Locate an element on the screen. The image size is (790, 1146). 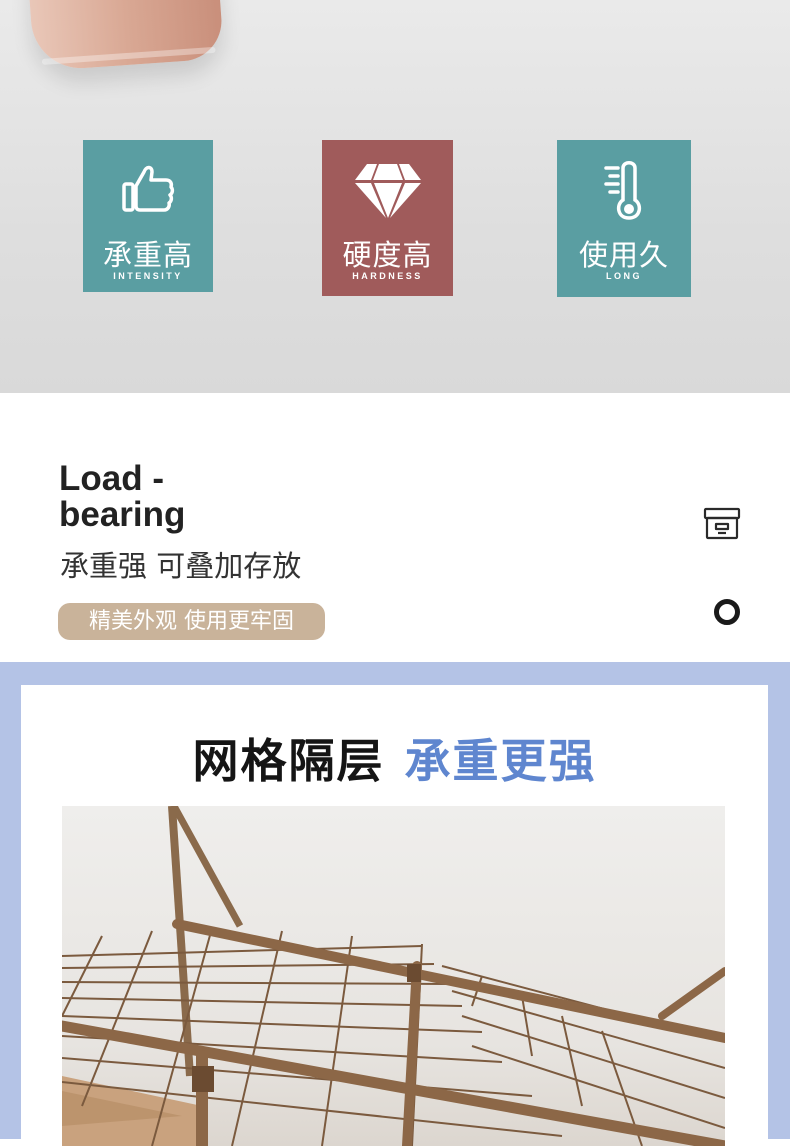
section-heading: 网格隔层 承重更强 is located at coordinates (394, 758).